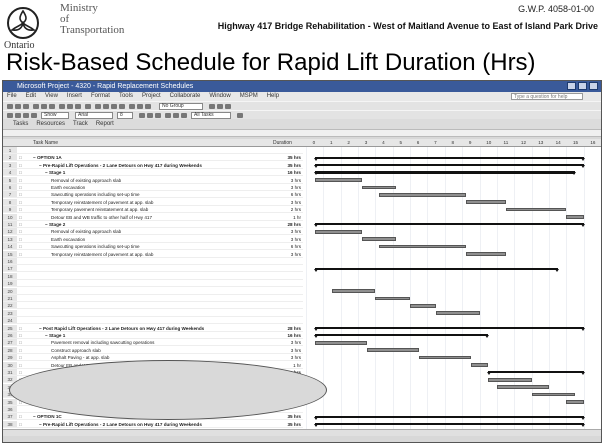 This screenshot has height=445, width=604. Describe the element at coordinates (219, 96) in the screenshot. I see `menu-window: Window` at that location.